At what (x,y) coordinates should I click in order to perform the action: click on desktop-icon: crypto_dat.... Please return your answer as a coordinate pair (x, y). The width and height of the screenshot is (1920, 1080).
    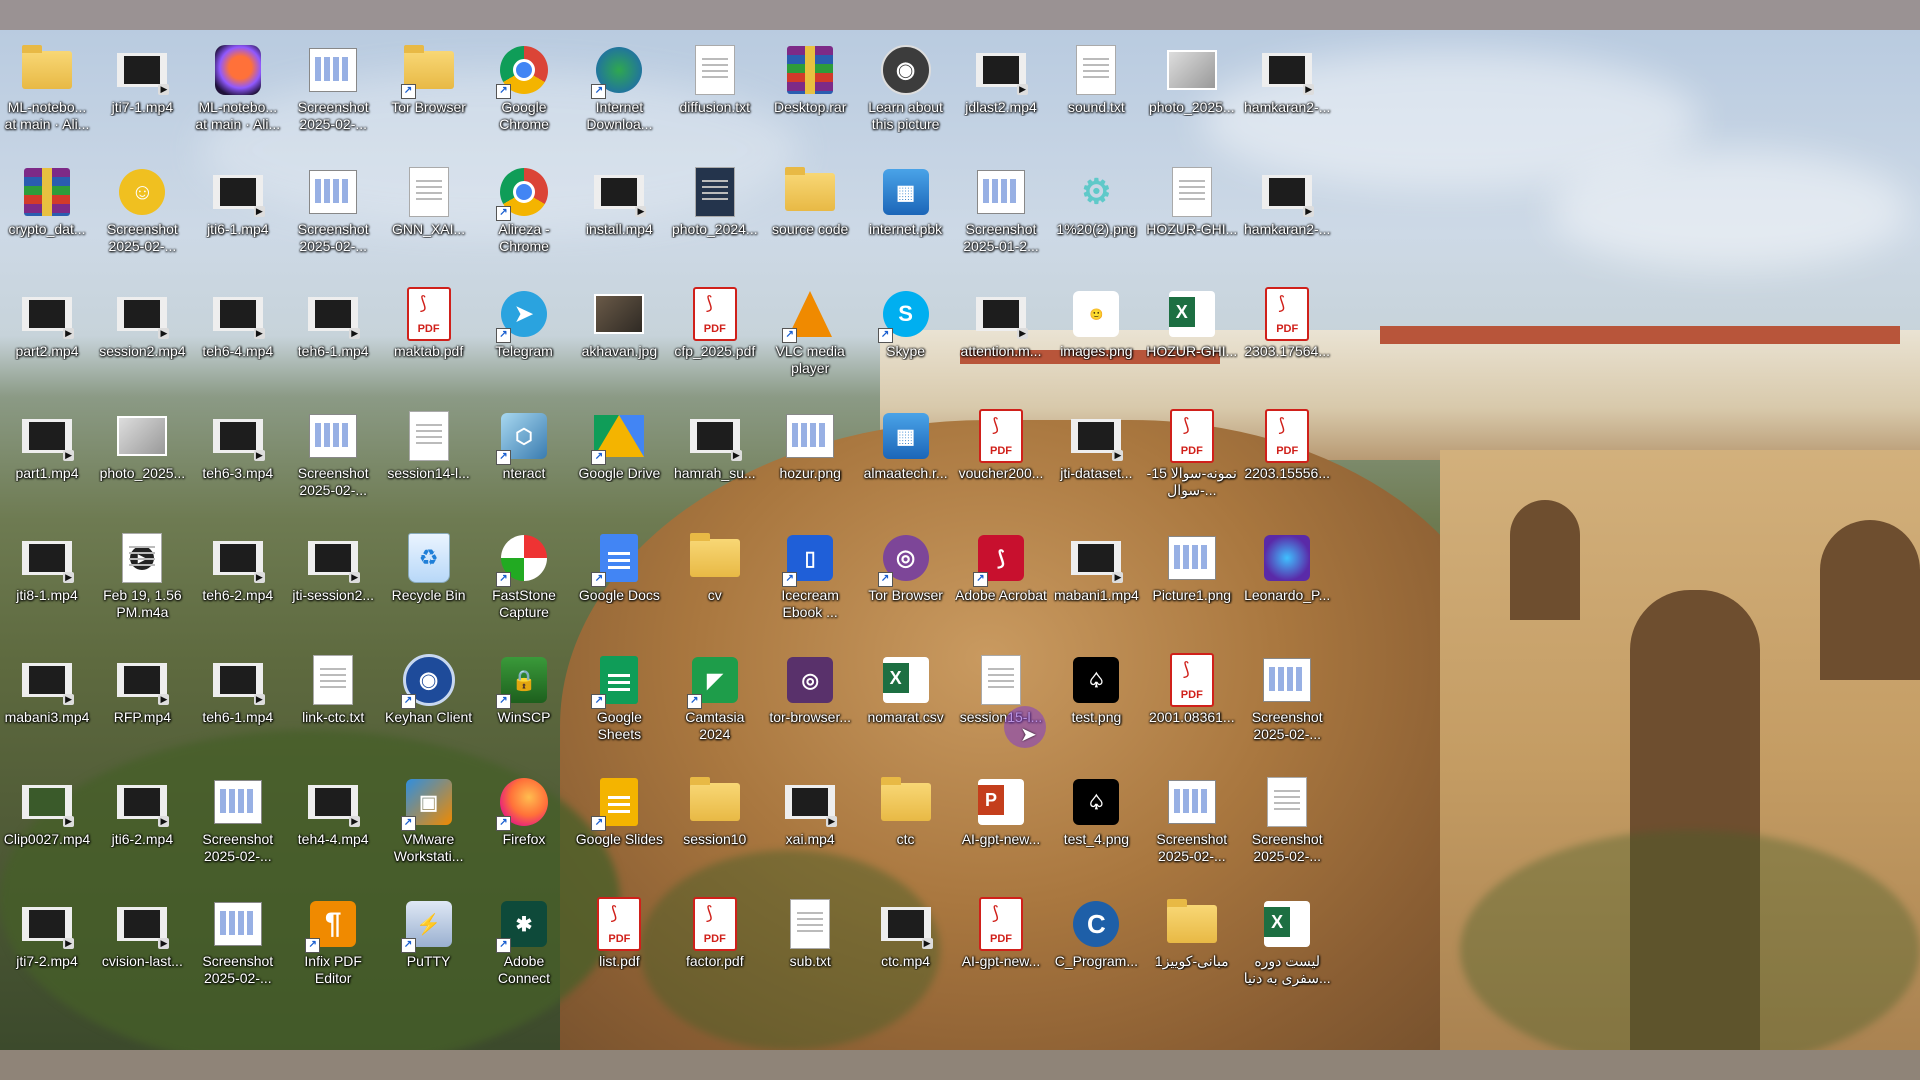
    Looking at the image, I should click on (47, 217).